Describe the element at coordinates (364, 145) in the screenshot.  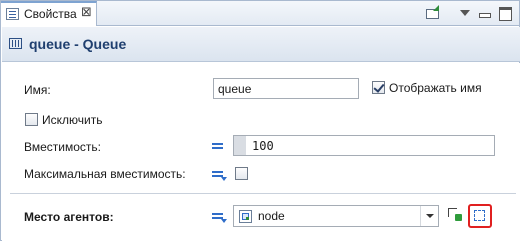
I see `capacity-field: 100` at that location.